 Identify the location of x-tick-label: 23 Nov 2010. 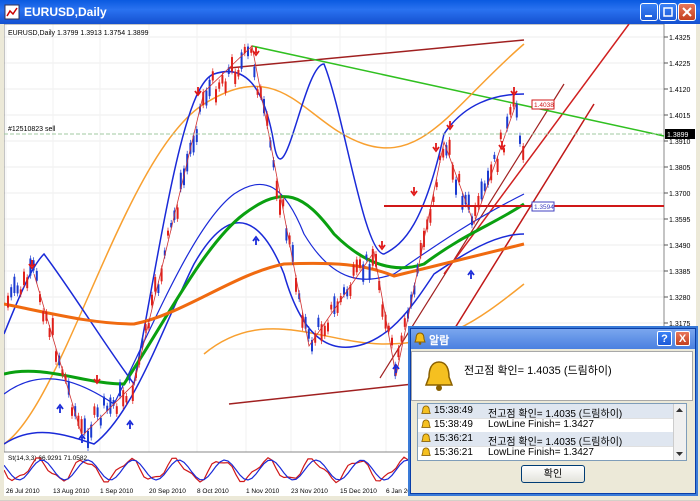
(309, 491).